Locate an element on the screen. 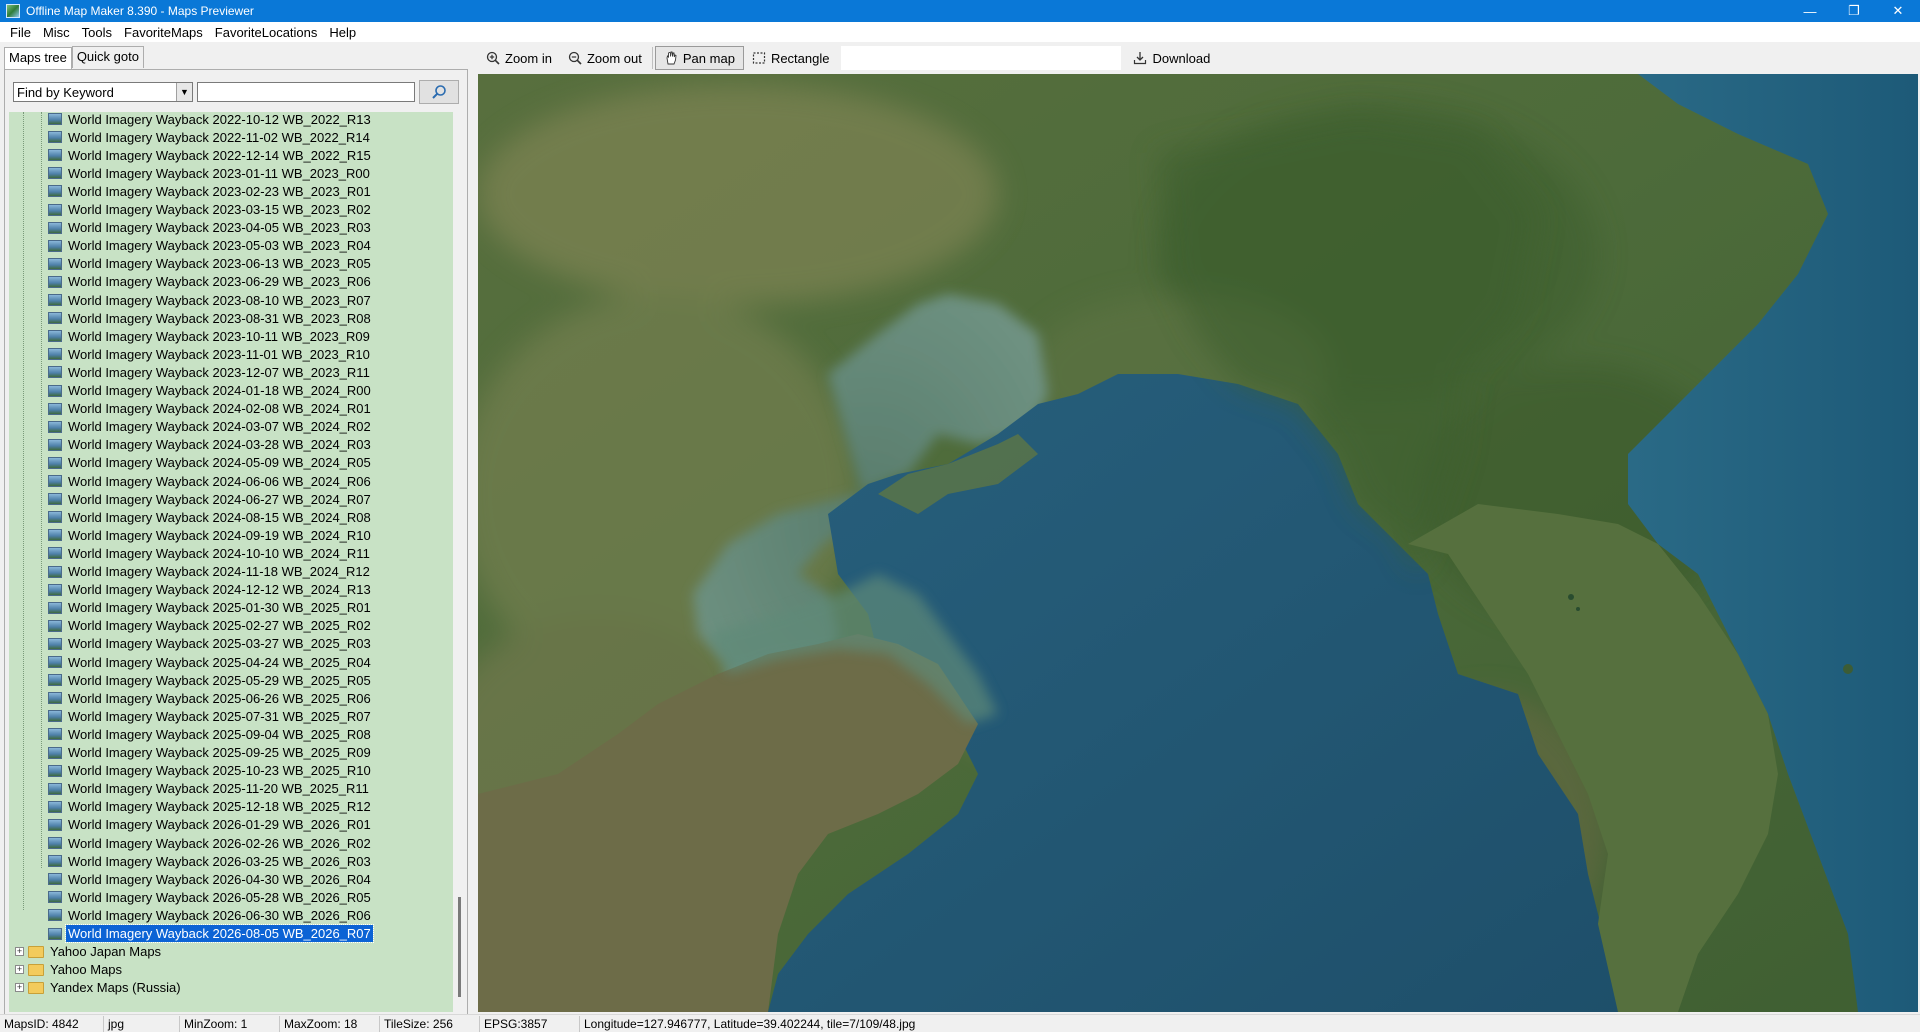 Image resolution: width=1920 pixels, height=1032 pixels. rectangle-button: Rectangle is located at coordinates (791, 58).